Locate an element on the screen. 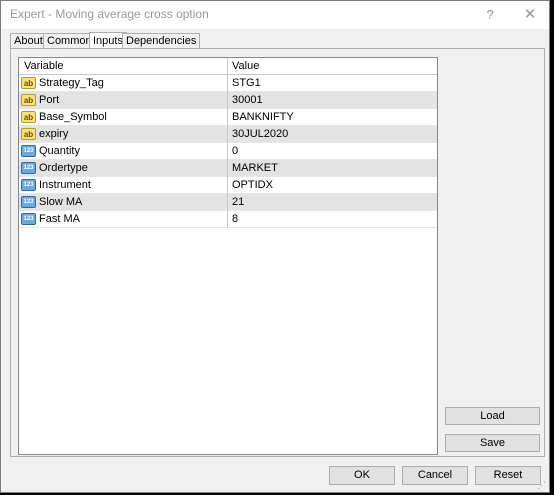  title-bar: Expert - Moving average cross option ? ✕ is located at coordinates (275, 15).